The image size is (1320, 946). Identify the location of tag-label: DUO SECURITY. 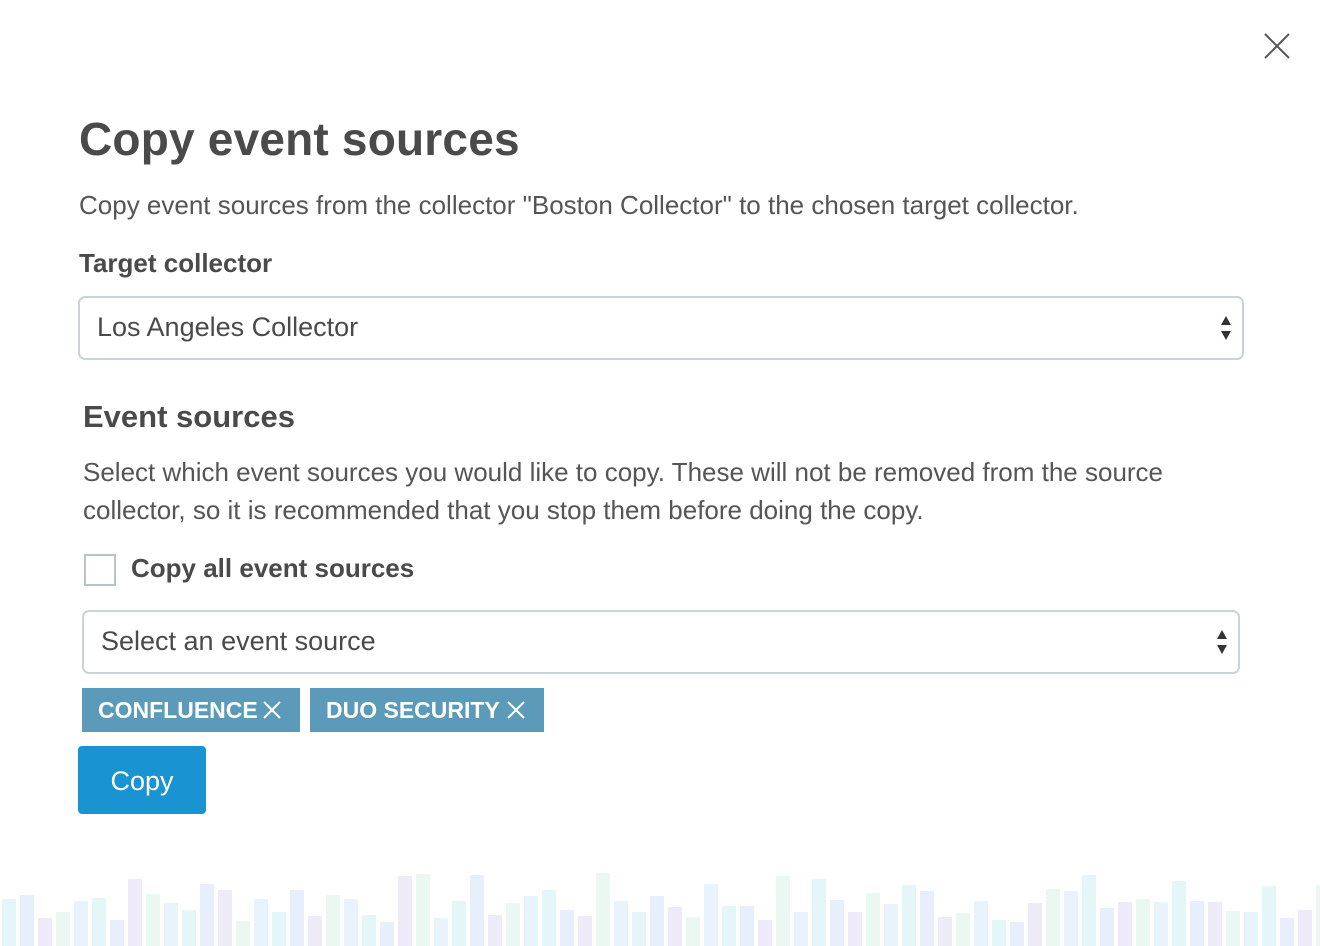
(413, 710).